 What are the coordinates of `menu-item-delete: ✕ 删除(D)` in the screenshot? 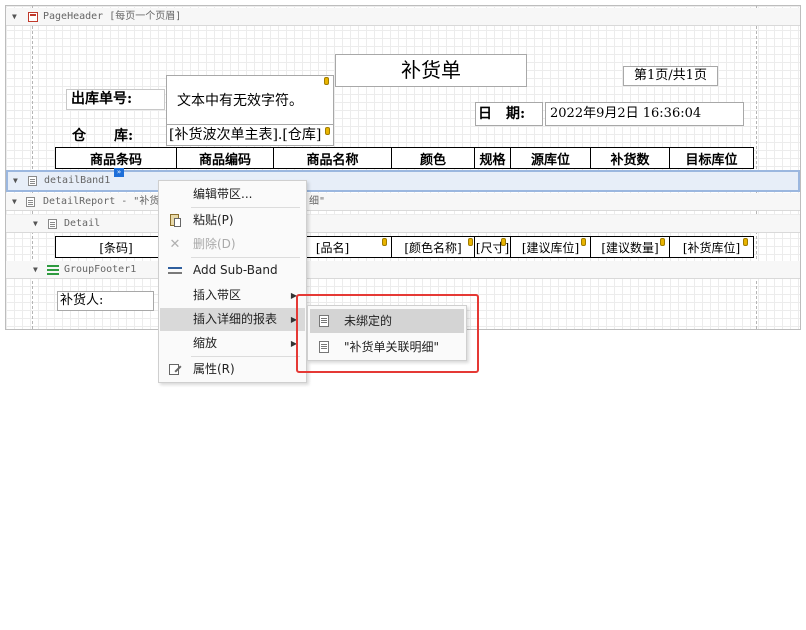 It's located at (232, 244).